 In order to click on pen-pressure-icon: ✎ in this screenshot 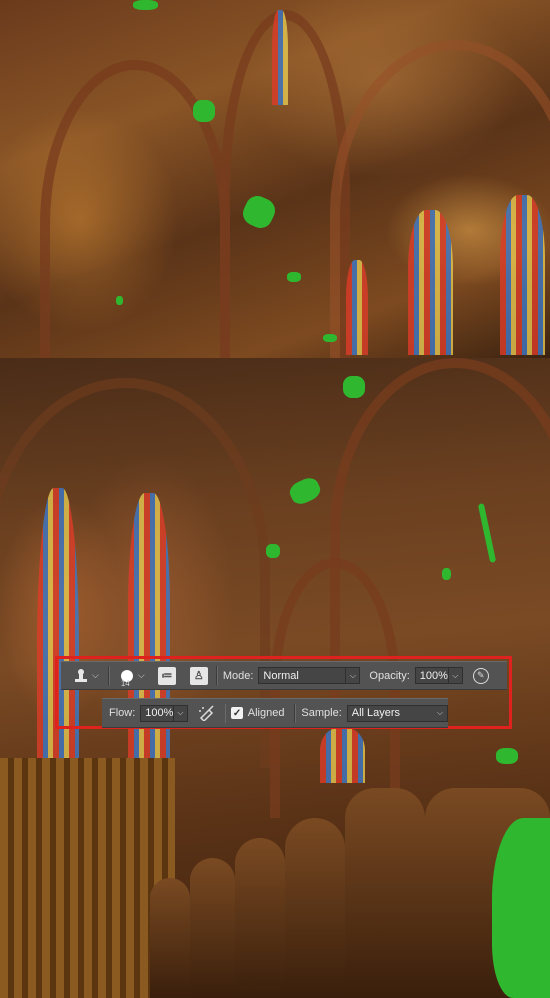, I will do `click(480, 675)`.